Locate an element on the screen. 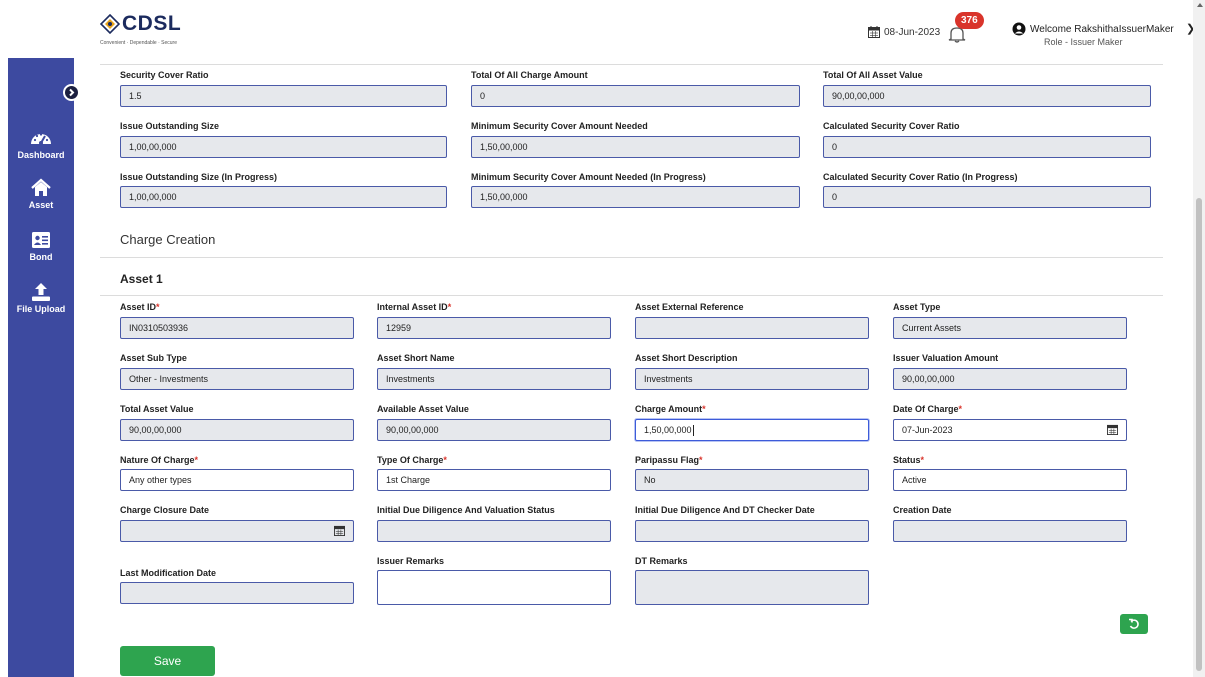 The width and height of the screenshot is (1205, 677). date-of-charge-input: 07-Jun-2023 is located at coordinates (1010, 430).